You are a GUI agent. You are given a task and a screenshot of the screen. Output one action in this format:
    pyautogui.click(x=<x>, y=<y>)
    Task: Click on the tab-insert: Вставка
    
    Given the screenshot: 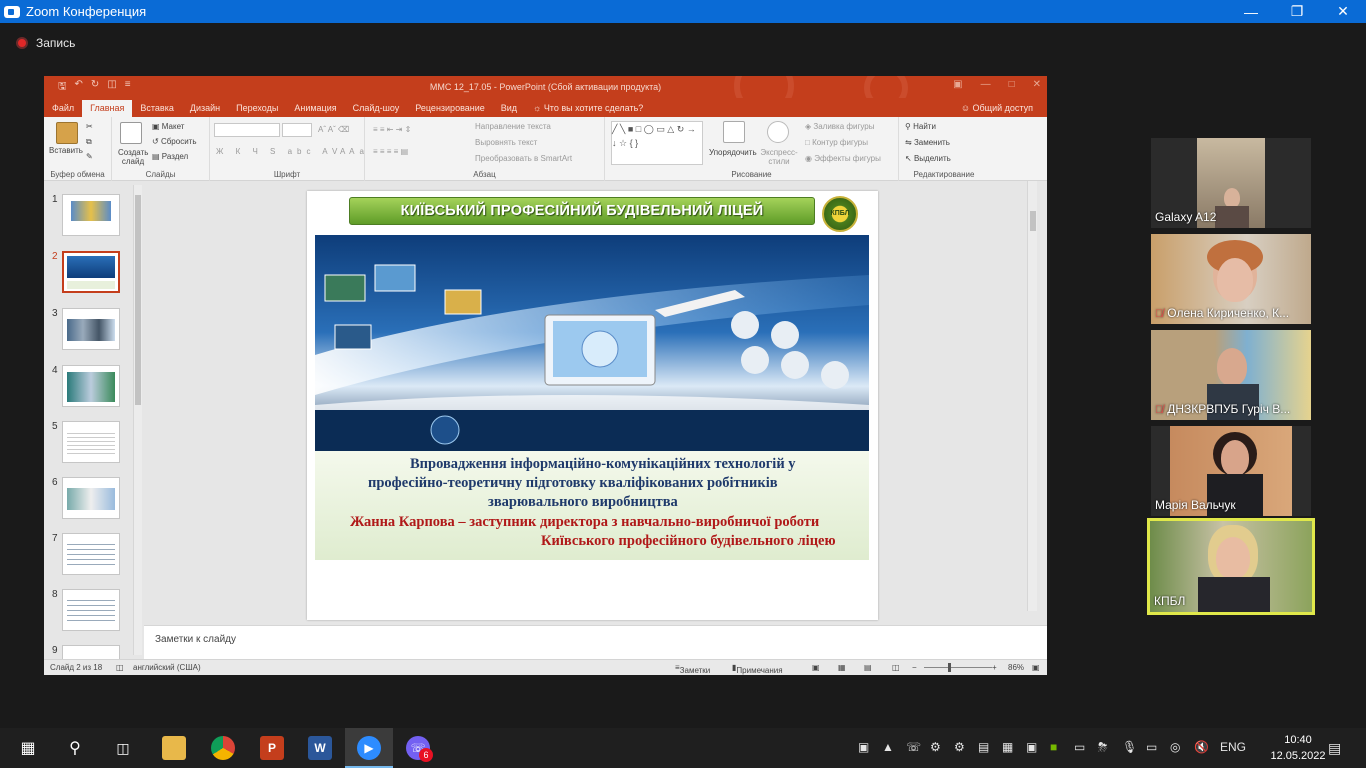 What is the action you would take?
    pyautogui.click(x=156, y=110)
    